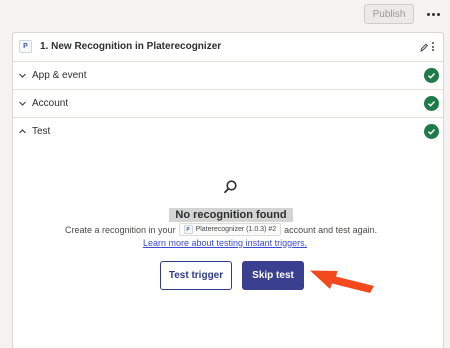 Image resolution: width=450 pixels, height=348 pixels. What do you see at coordinates (433, 14) in the screenshot?
I see `more-options-icon` at bounding box center [433, 14].